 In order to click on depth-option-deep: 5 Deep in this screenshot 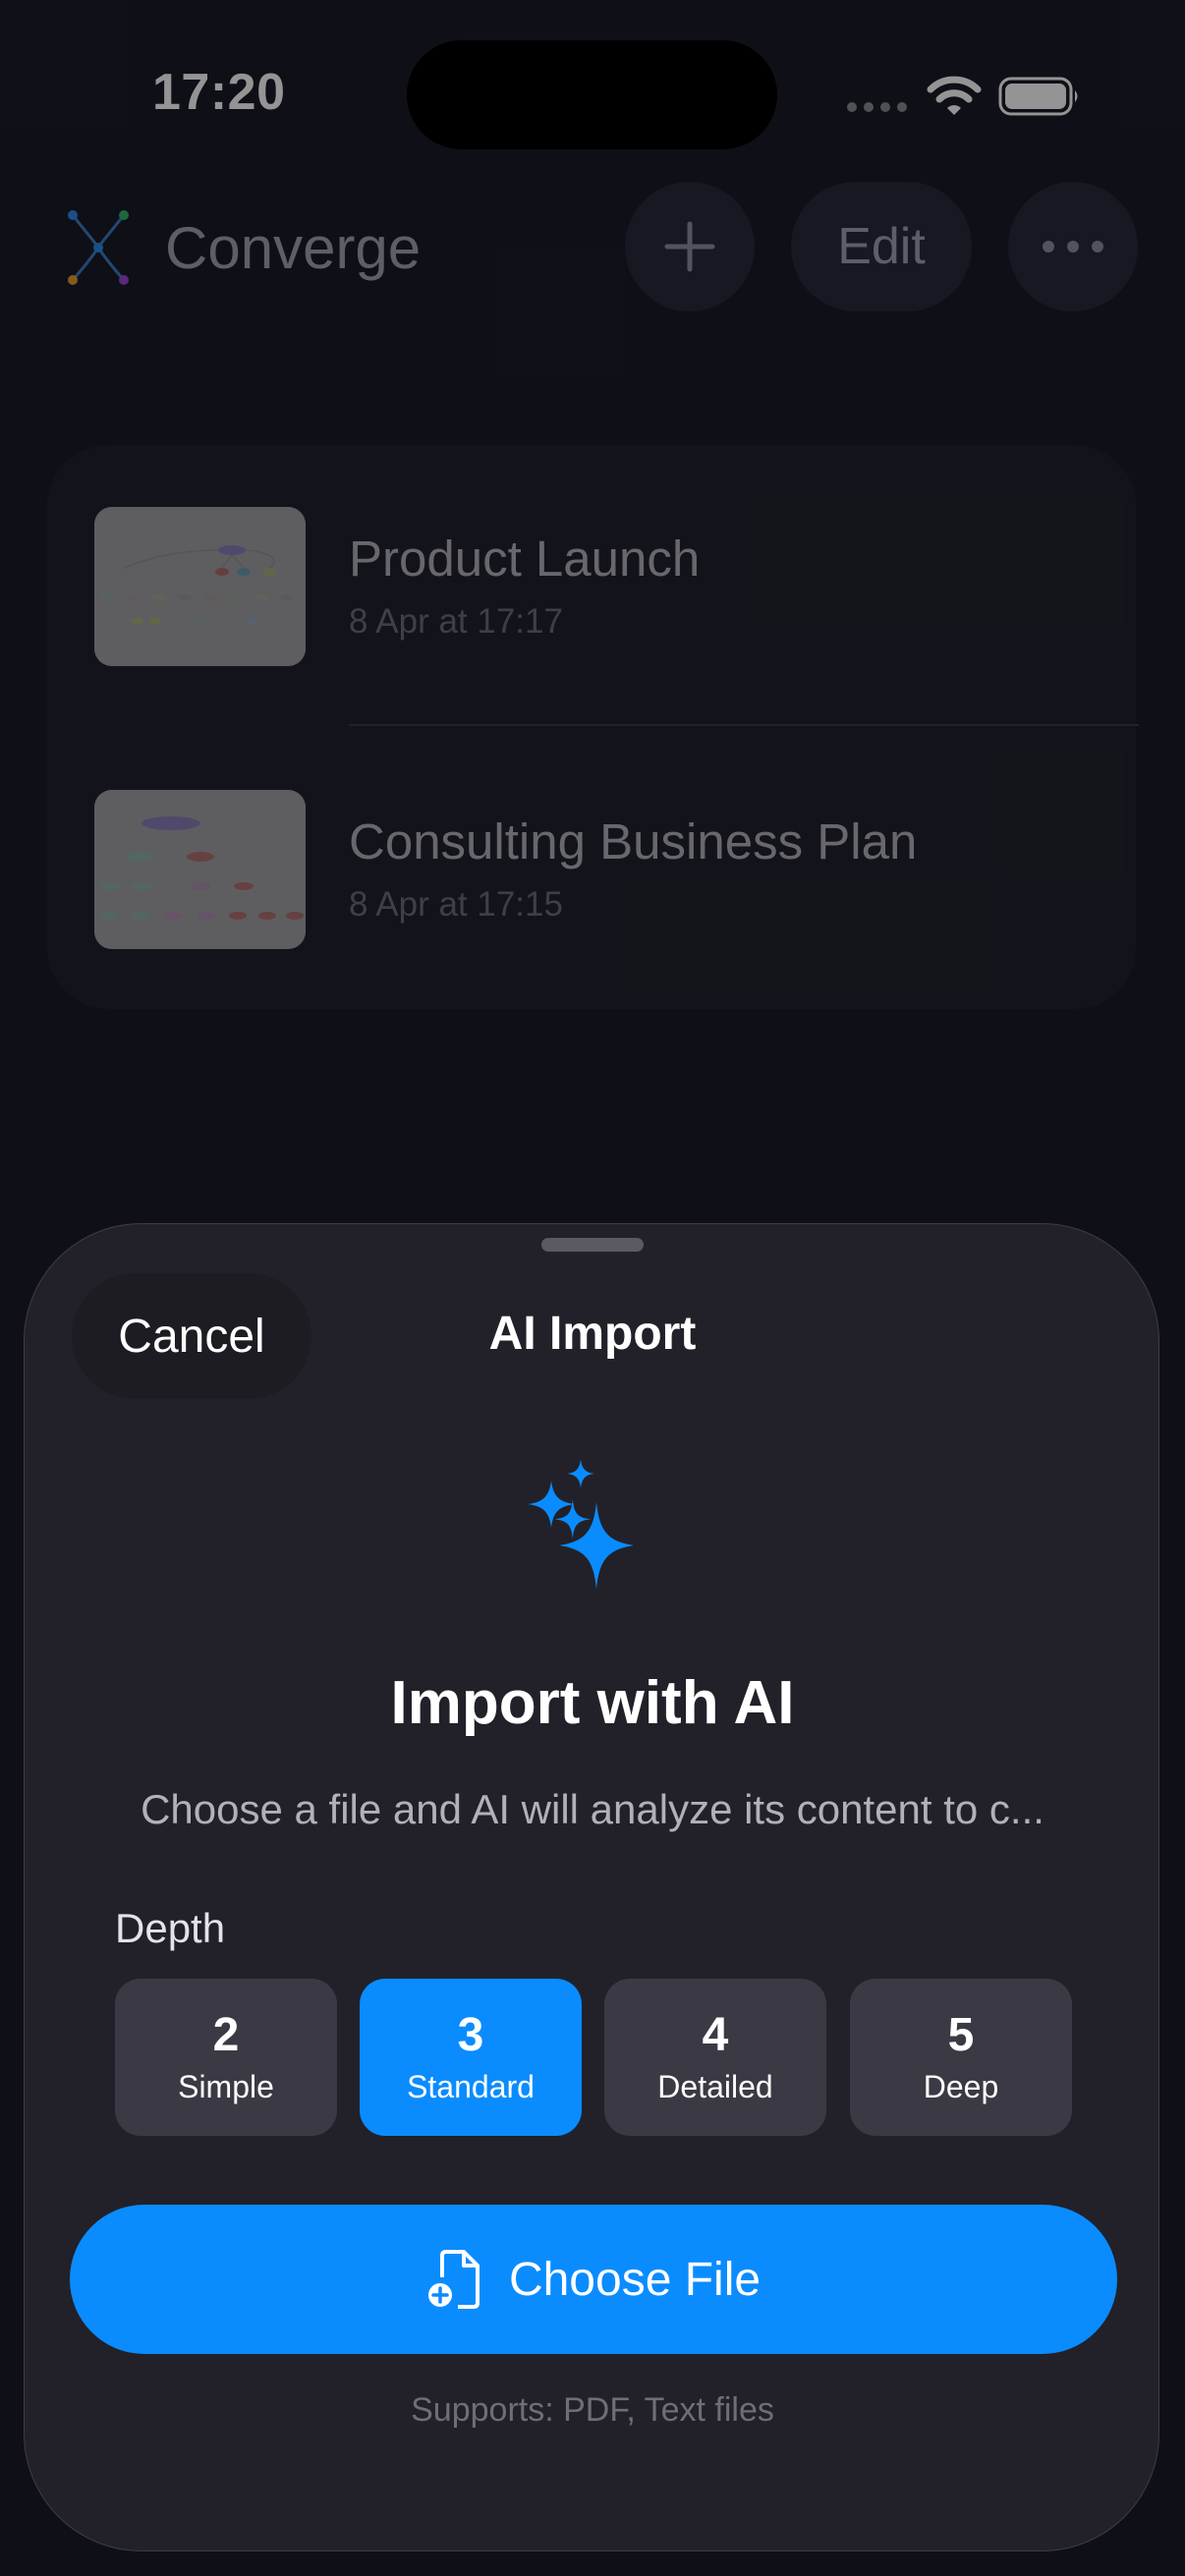, I will do `click(961, 2057)`.